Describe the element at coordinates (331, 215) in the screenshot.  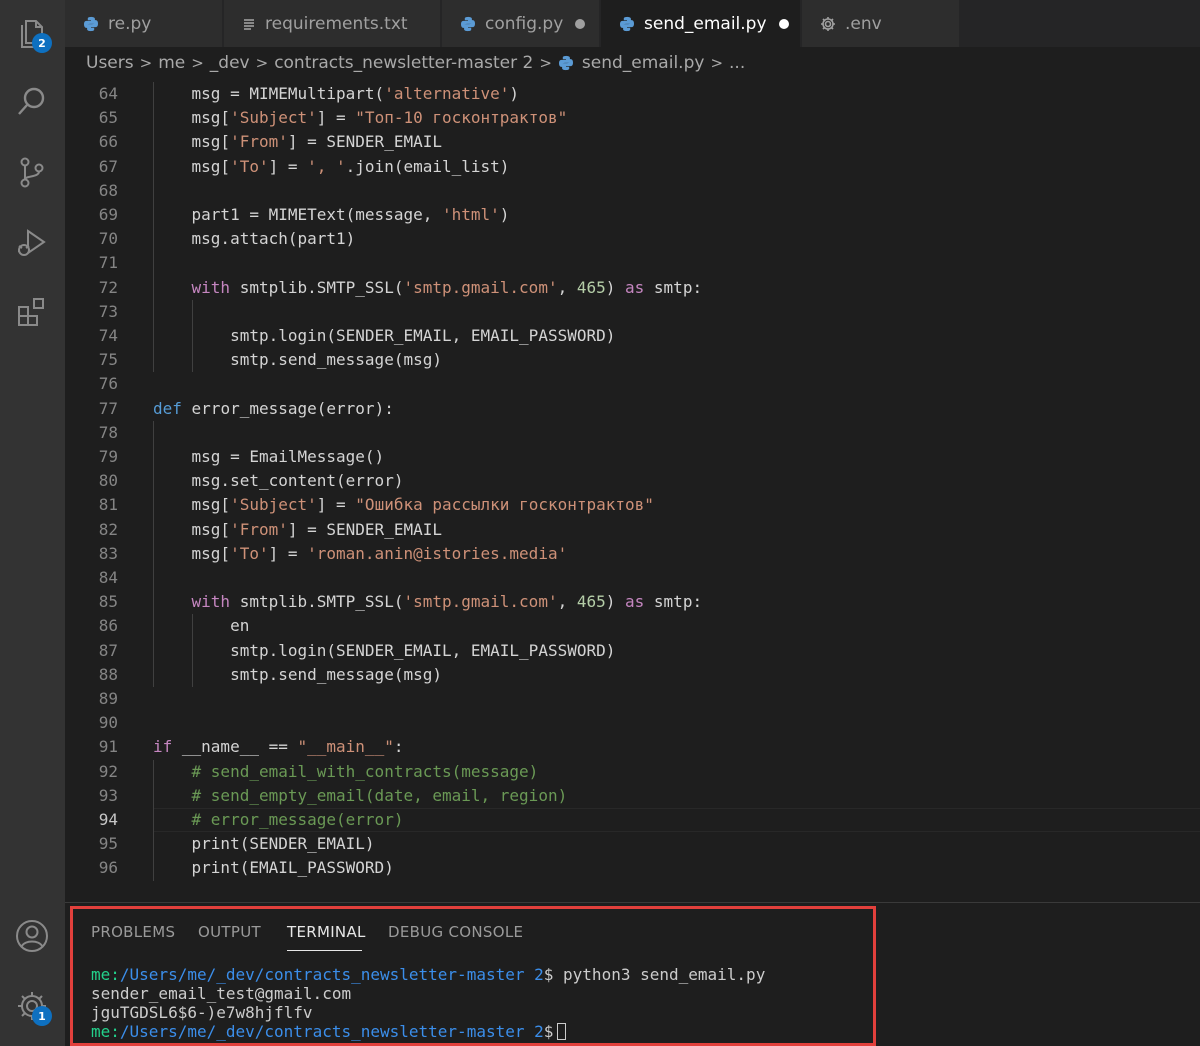
I see `code-text: part1 = MIMEText(message, 'html')` at that location.